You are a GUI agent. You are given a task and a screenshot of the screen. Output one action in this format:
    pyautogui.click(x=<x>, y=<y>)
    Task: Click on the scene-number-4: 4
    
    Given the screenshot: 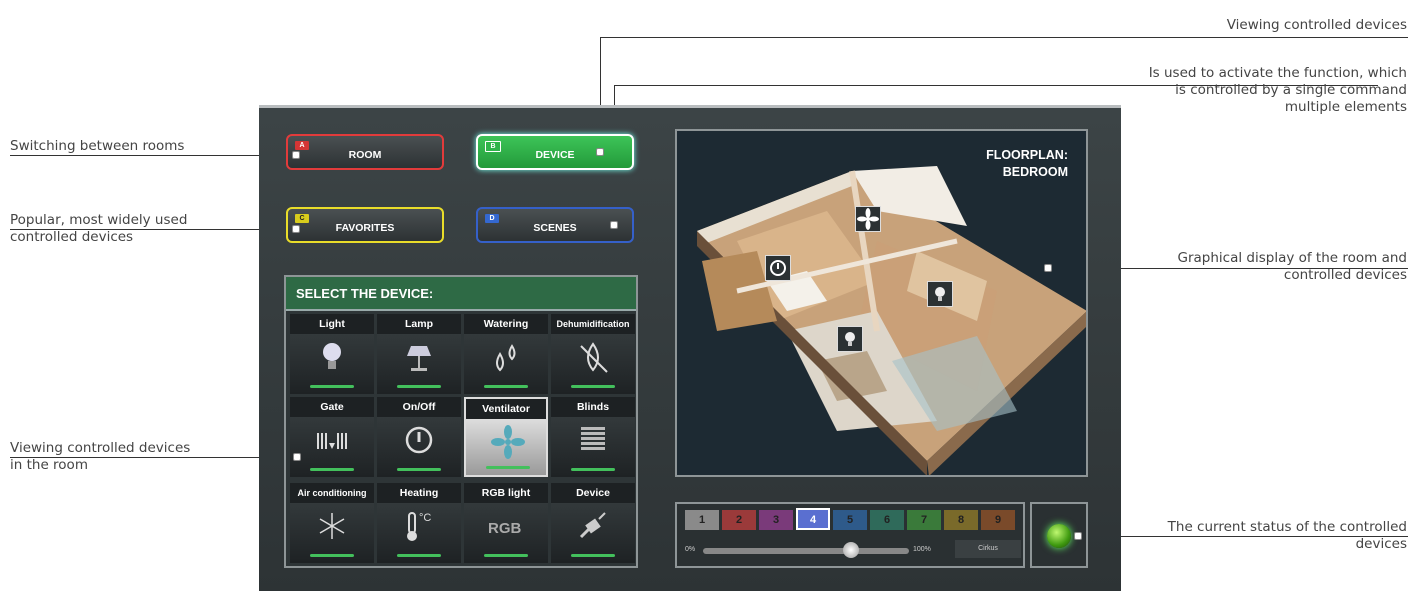 What is the action you would take?
    pyautogui.click(x=813, y=519)
    